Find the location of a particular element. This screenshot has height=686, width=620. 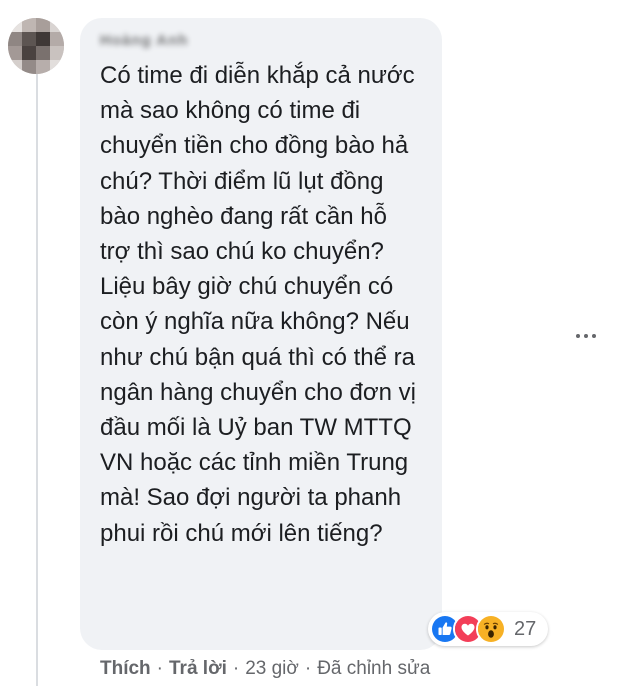

avatar is located at coordinates (36, 46).